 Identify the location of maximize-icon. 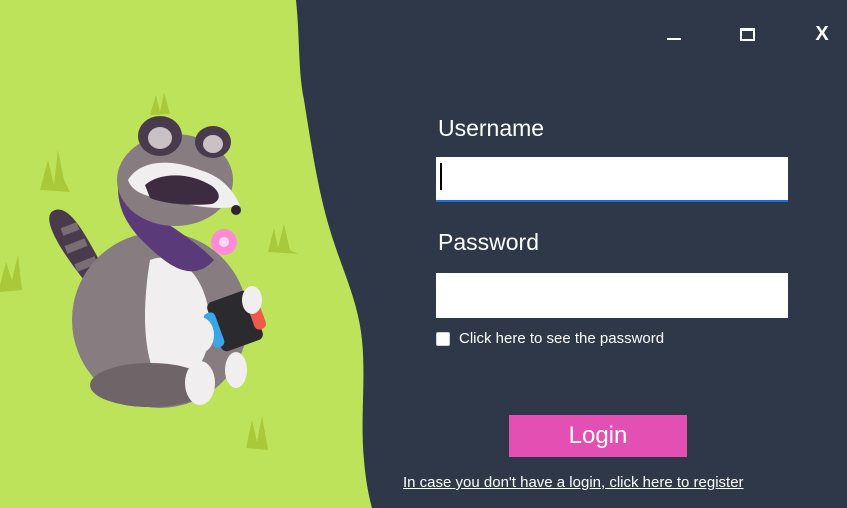
(747, 34).